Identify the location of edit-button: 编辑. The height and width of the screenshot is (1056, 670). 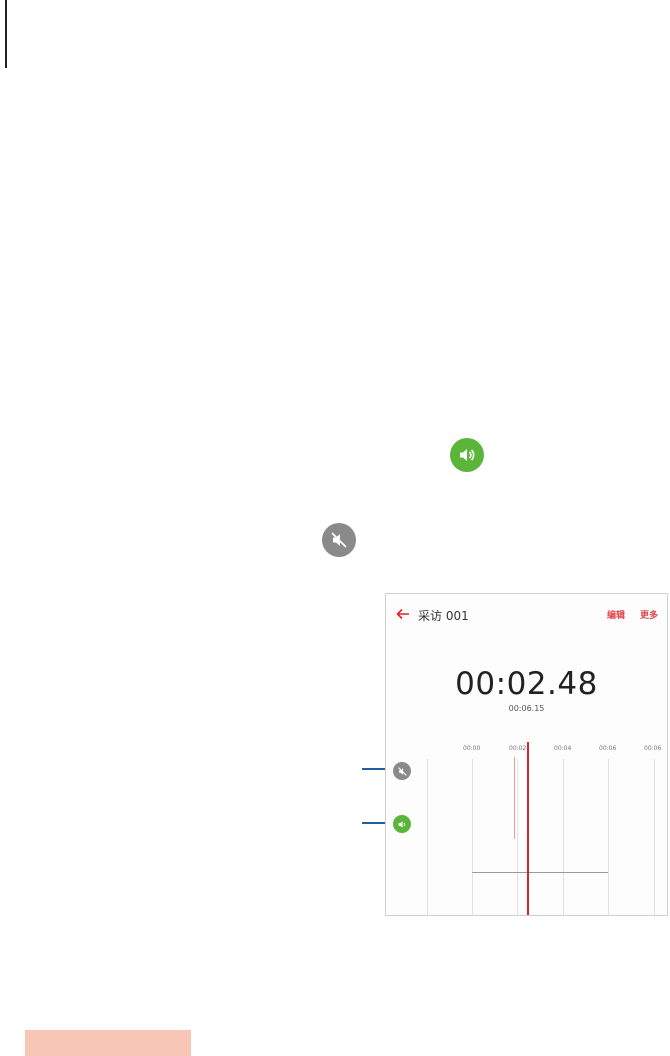
(616, 614).